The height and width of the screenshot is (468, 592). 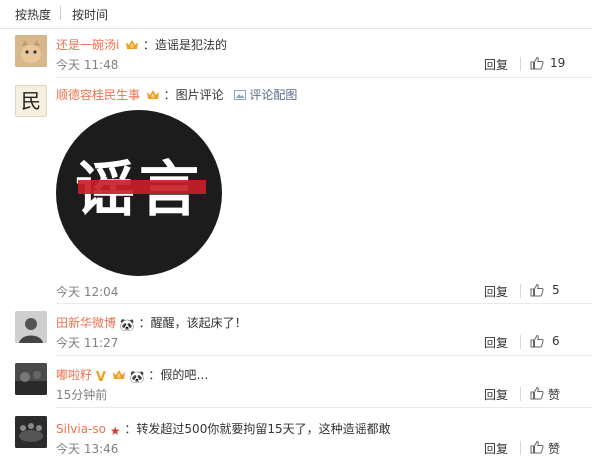 What do you see at coordinates (257, 429) in the screenshot?
I see `comment-text: ：转发超过500你就要拘留15天了，这种造谣都敢` at bounding box center [257, 429].